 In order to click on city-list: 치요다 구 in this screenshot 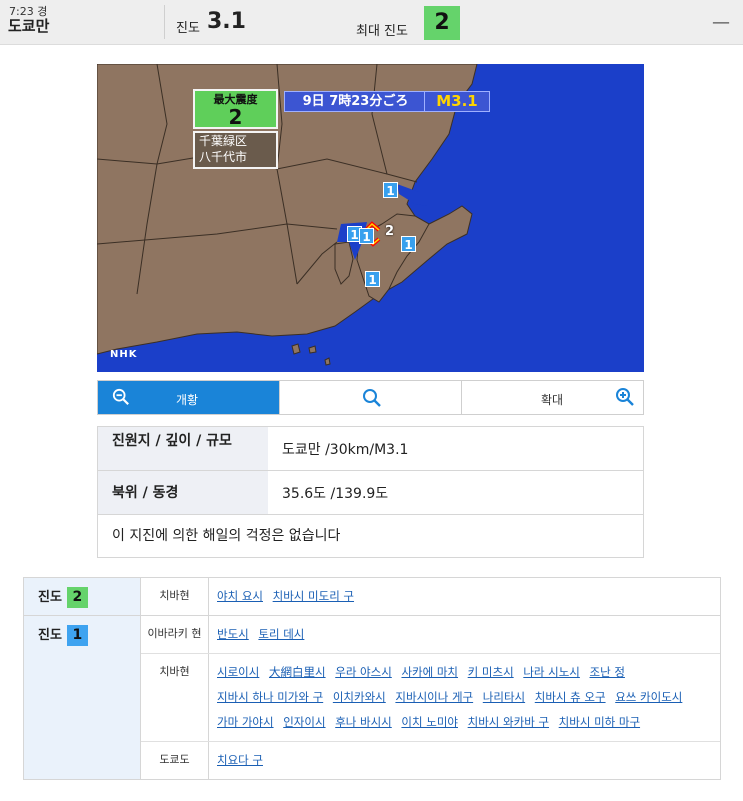, I will do `click(464, 760)`.